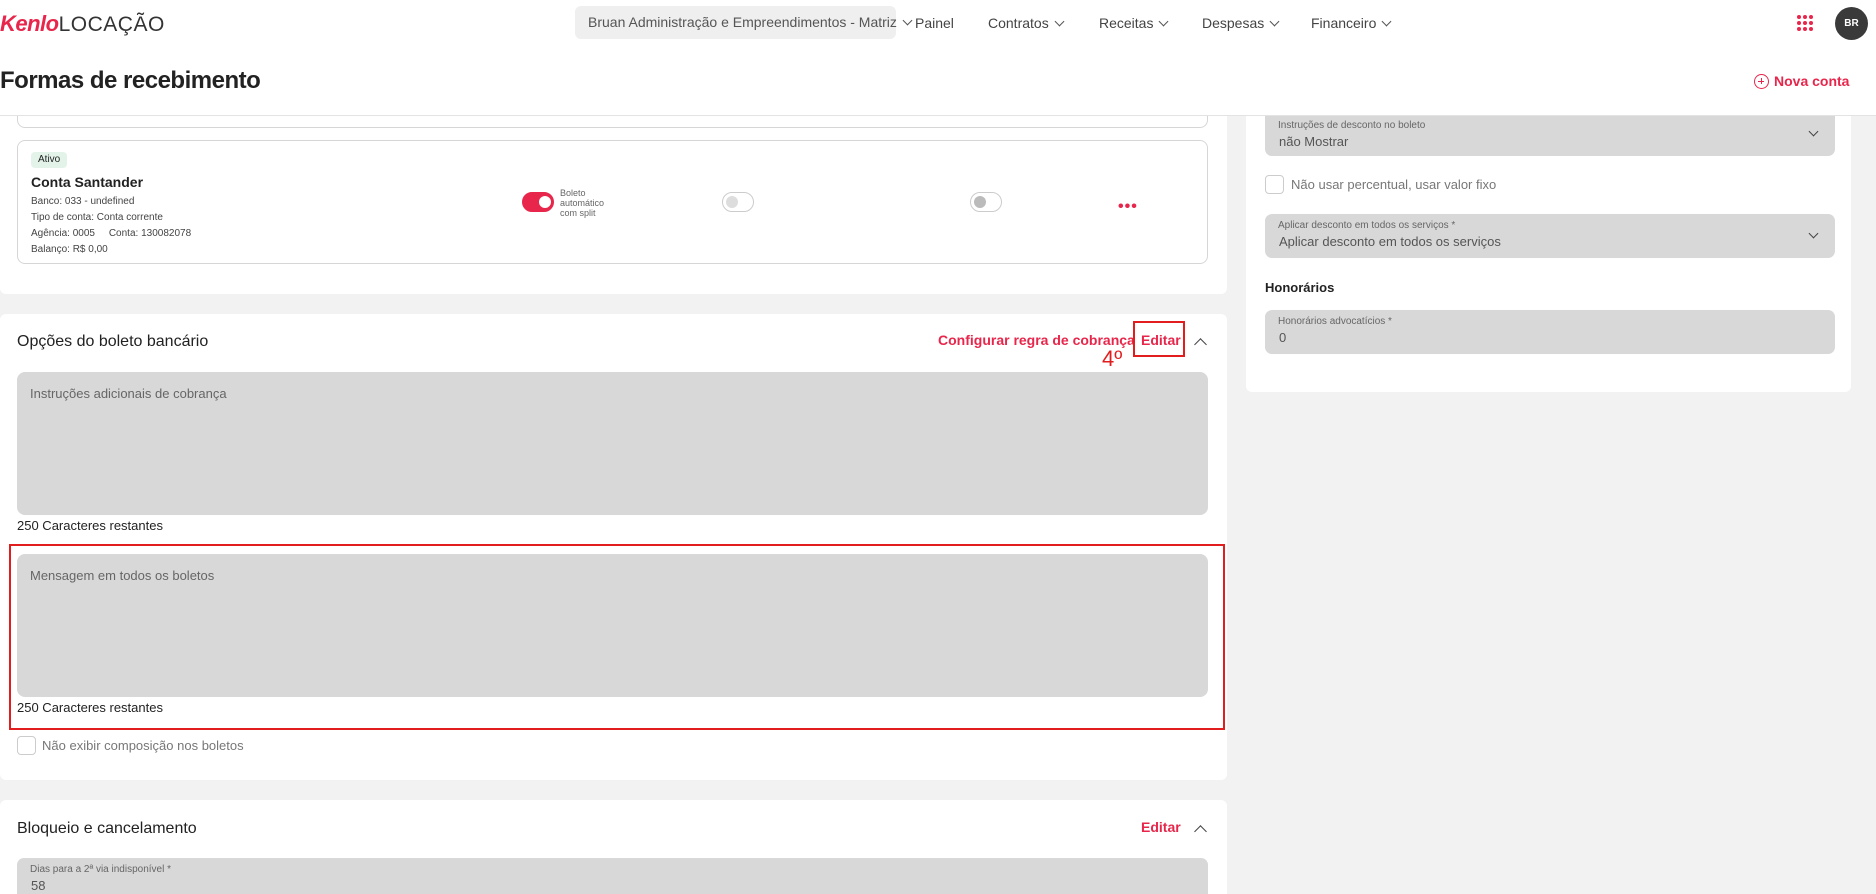  What do you see at coordinates (143, 745) in the screenshot?
I see `hide-composition-label: Não exibir composição nos boletos` at bounding box center [143, 745].